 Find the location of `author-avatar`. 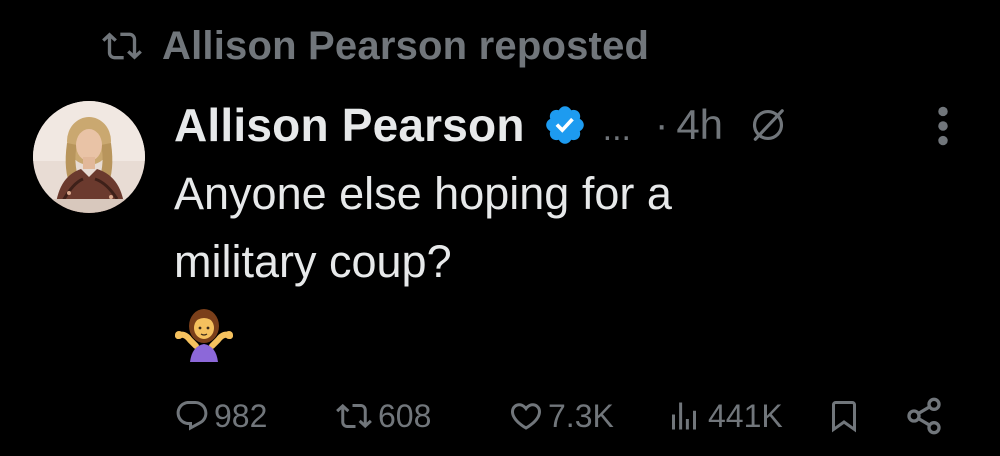

author-avatar is located at coordinates (89, 157).